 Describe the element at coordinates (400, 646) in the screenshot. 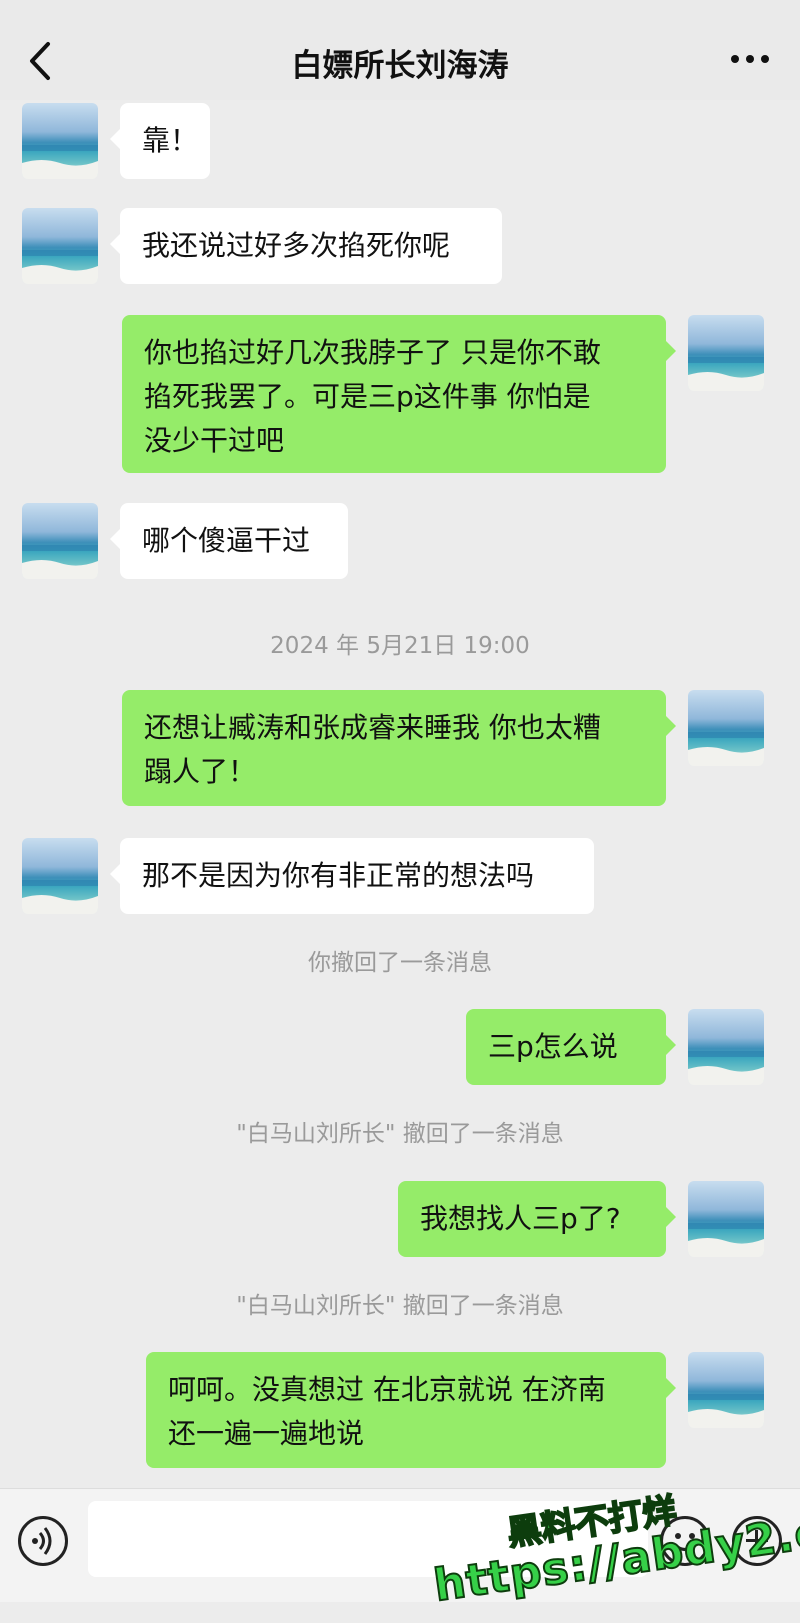

I see `timestamp: 2024 年 5月21日 19:00` at that location.